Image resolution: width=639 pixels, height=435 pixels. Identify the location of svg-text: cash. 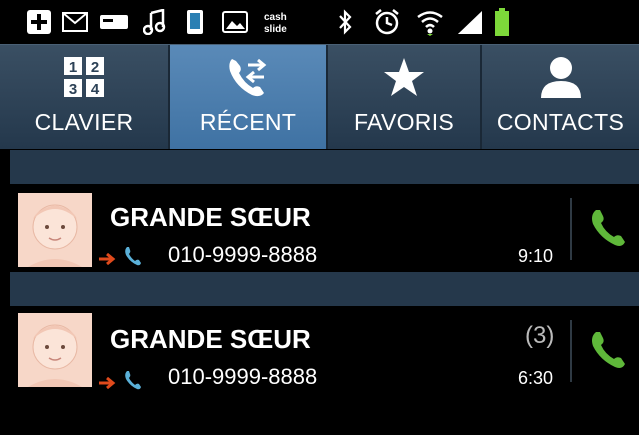
(275, 17).